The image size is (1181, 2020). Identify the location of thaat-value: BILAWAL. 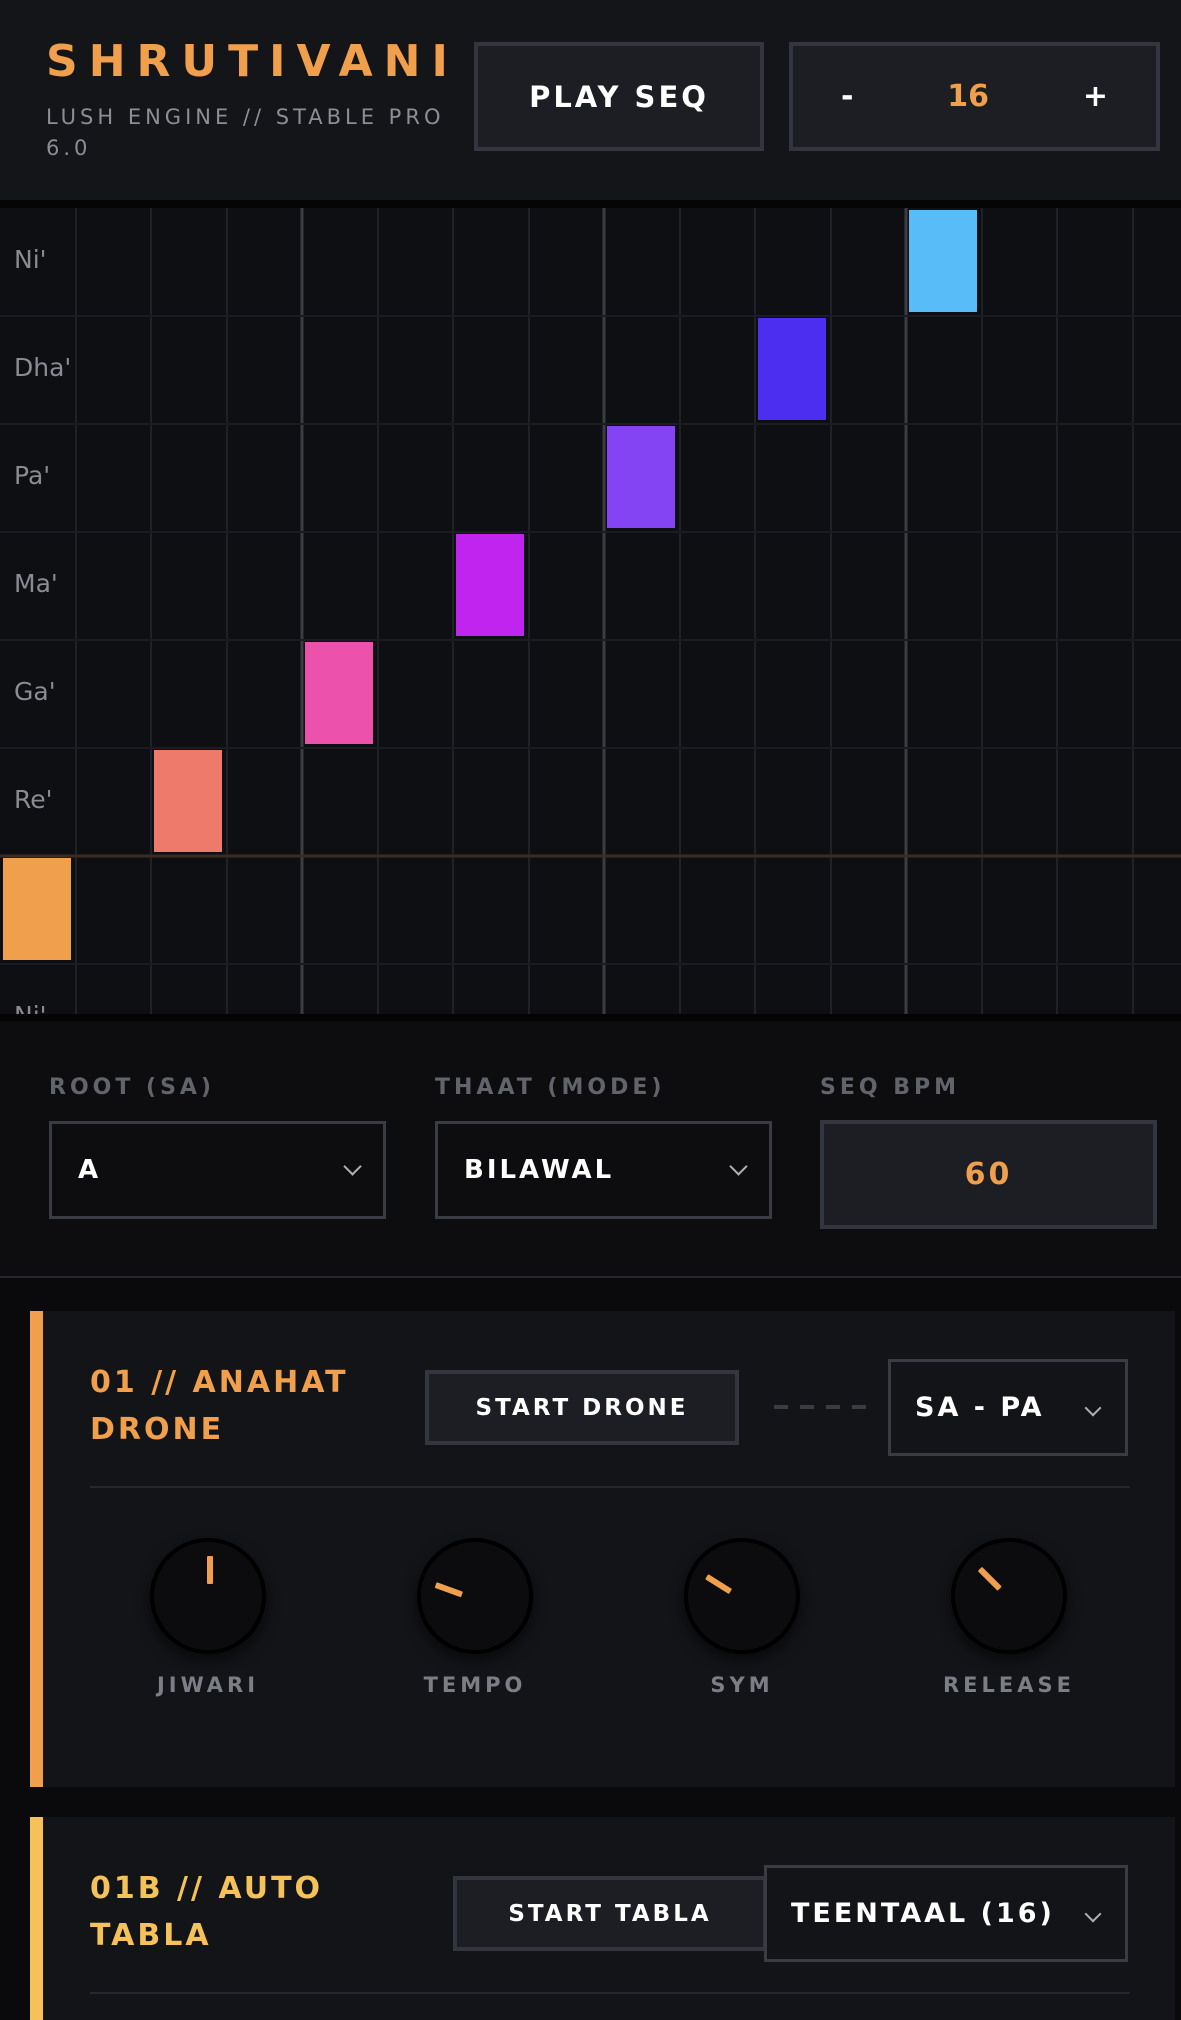
(539, 1170).